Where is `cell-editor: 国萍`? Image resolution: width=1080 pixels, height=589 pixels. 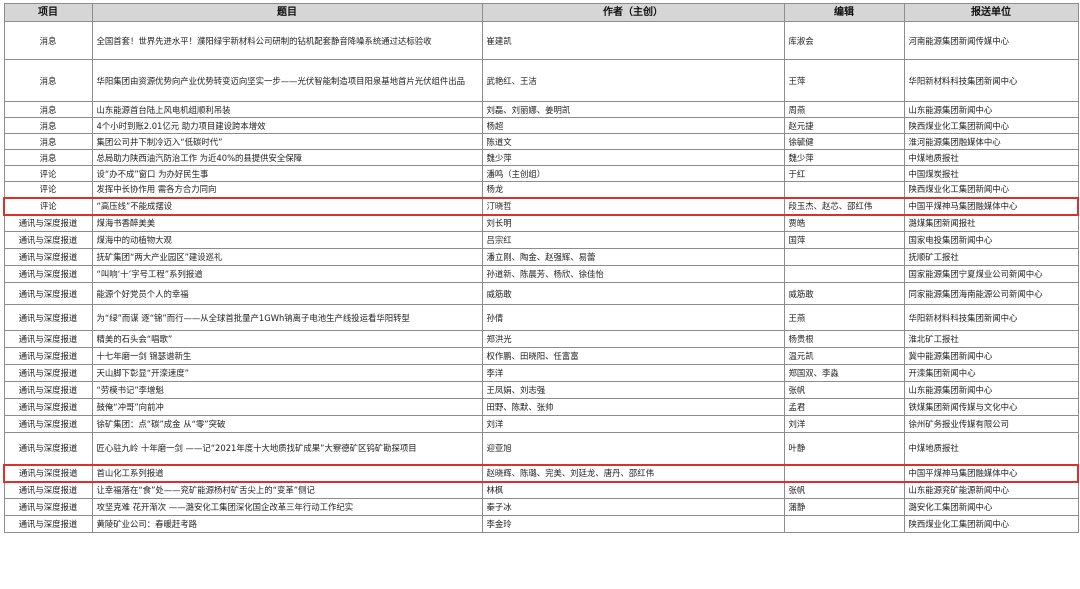 cell-editor: 国萍 is located at coordinates (844, 240).